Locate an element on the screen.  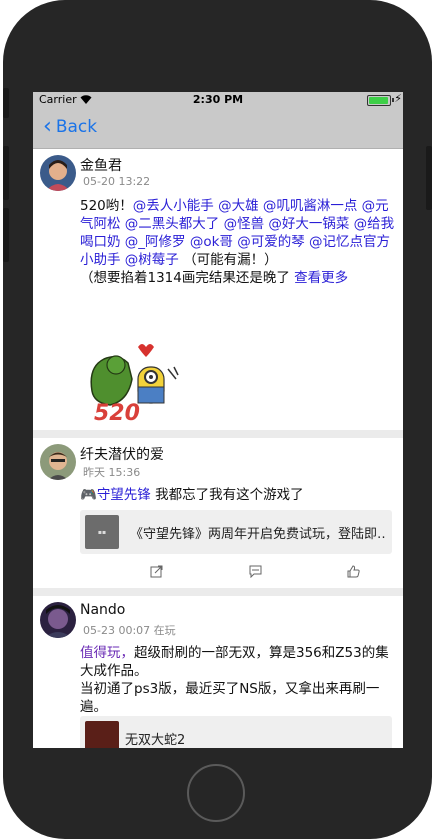
post-text: 🎮守望先锋 我都忘了我有这个游戏了 is located at coordinates (237, 495).